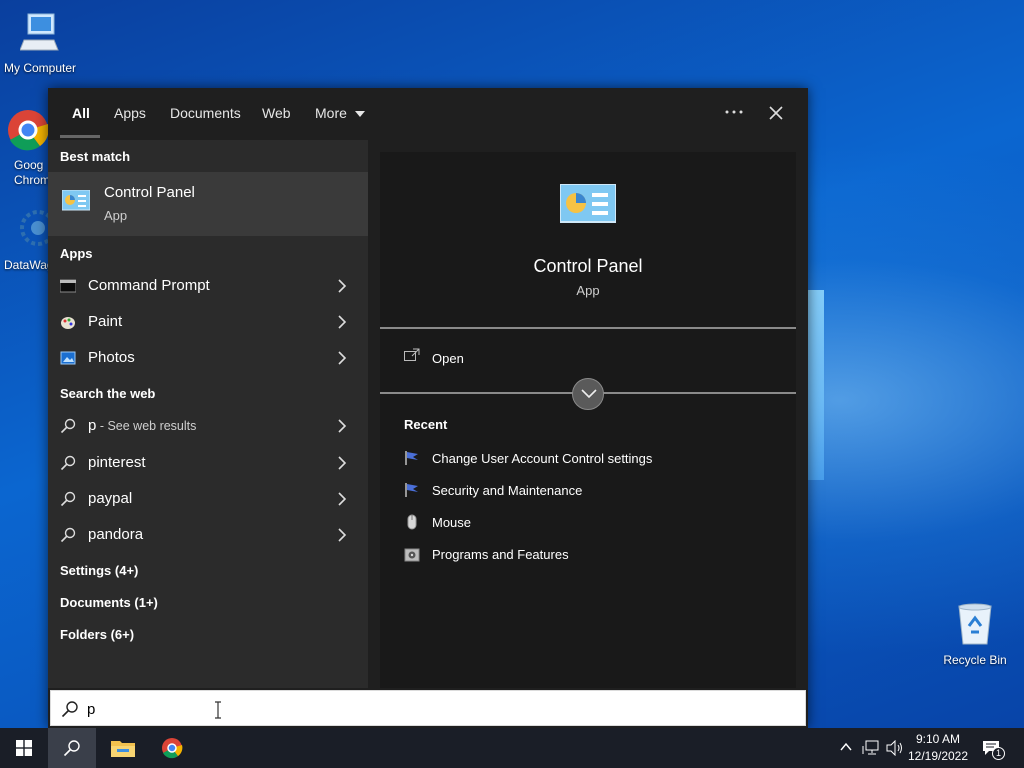 The width and height of the screenshot is (1024, 768). I want to click on best-match-title: Control Panel, so click(149, 192).